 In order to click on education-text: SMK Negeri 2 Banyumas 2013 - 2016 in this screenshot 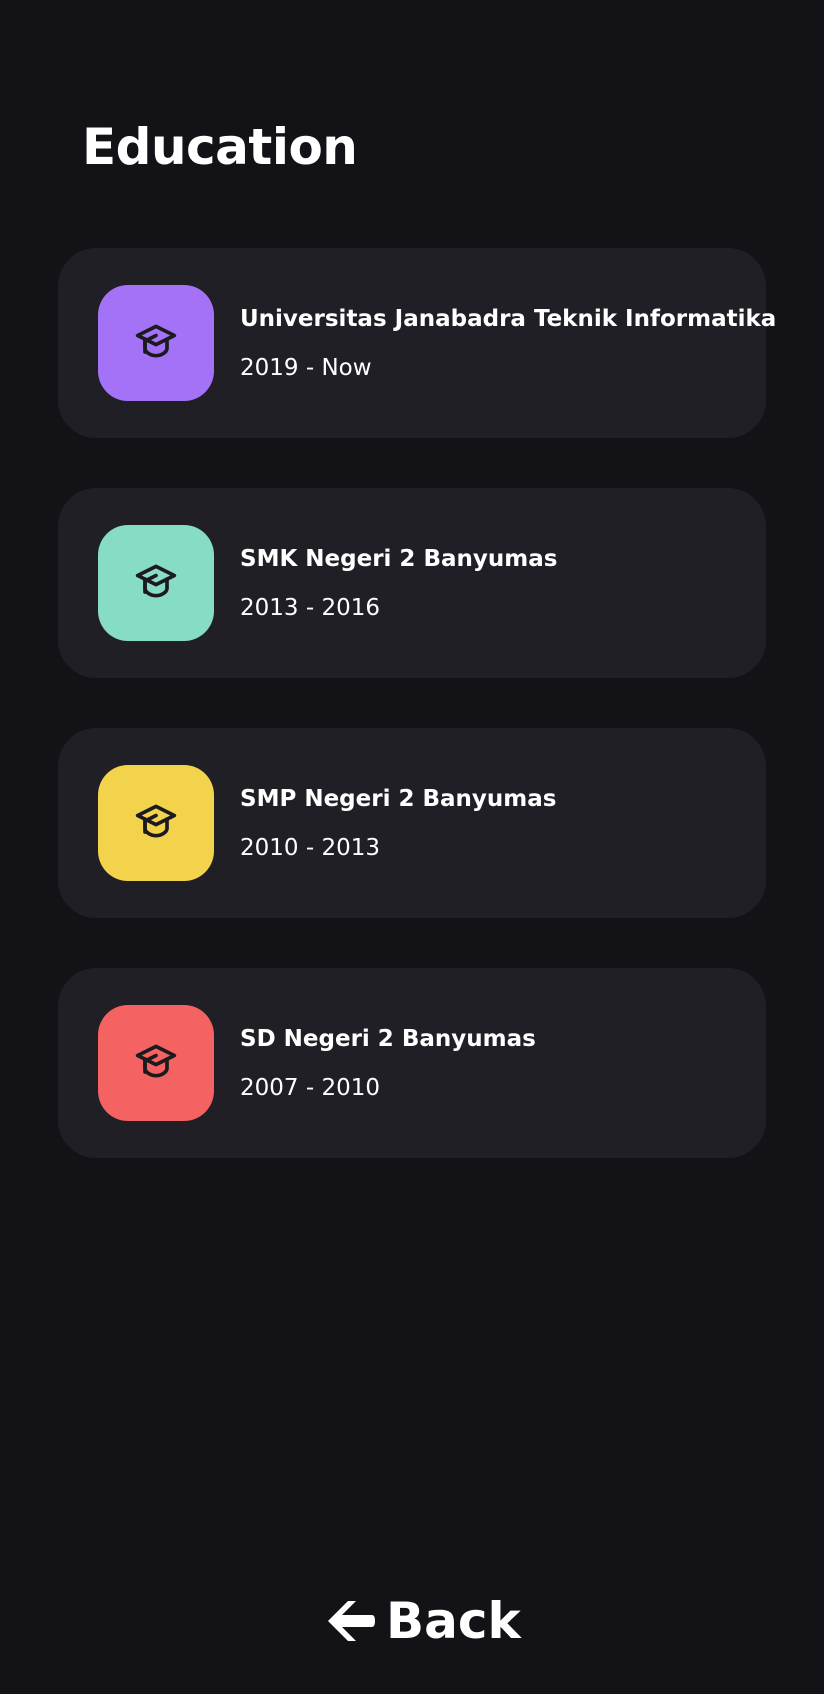, I will do `click(398, 583)`.